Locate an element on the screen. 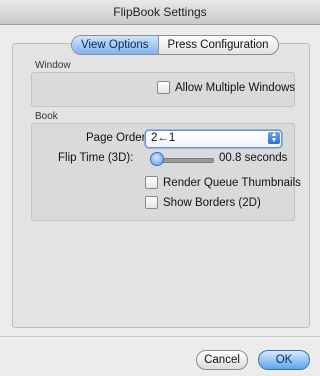  window-group-title: Window is located at coordinates (53, 65).